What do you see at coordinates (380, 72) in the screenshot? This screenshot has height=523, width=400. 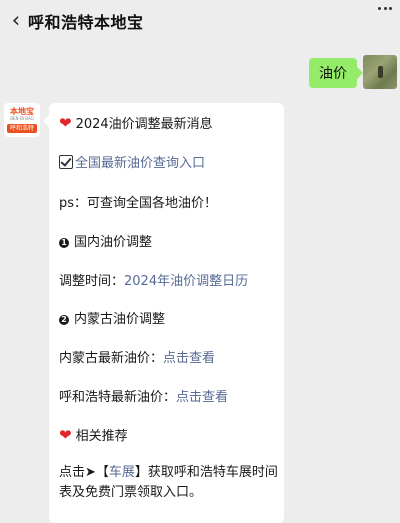 I see `user-avatar` at bounding box center [380, 72].